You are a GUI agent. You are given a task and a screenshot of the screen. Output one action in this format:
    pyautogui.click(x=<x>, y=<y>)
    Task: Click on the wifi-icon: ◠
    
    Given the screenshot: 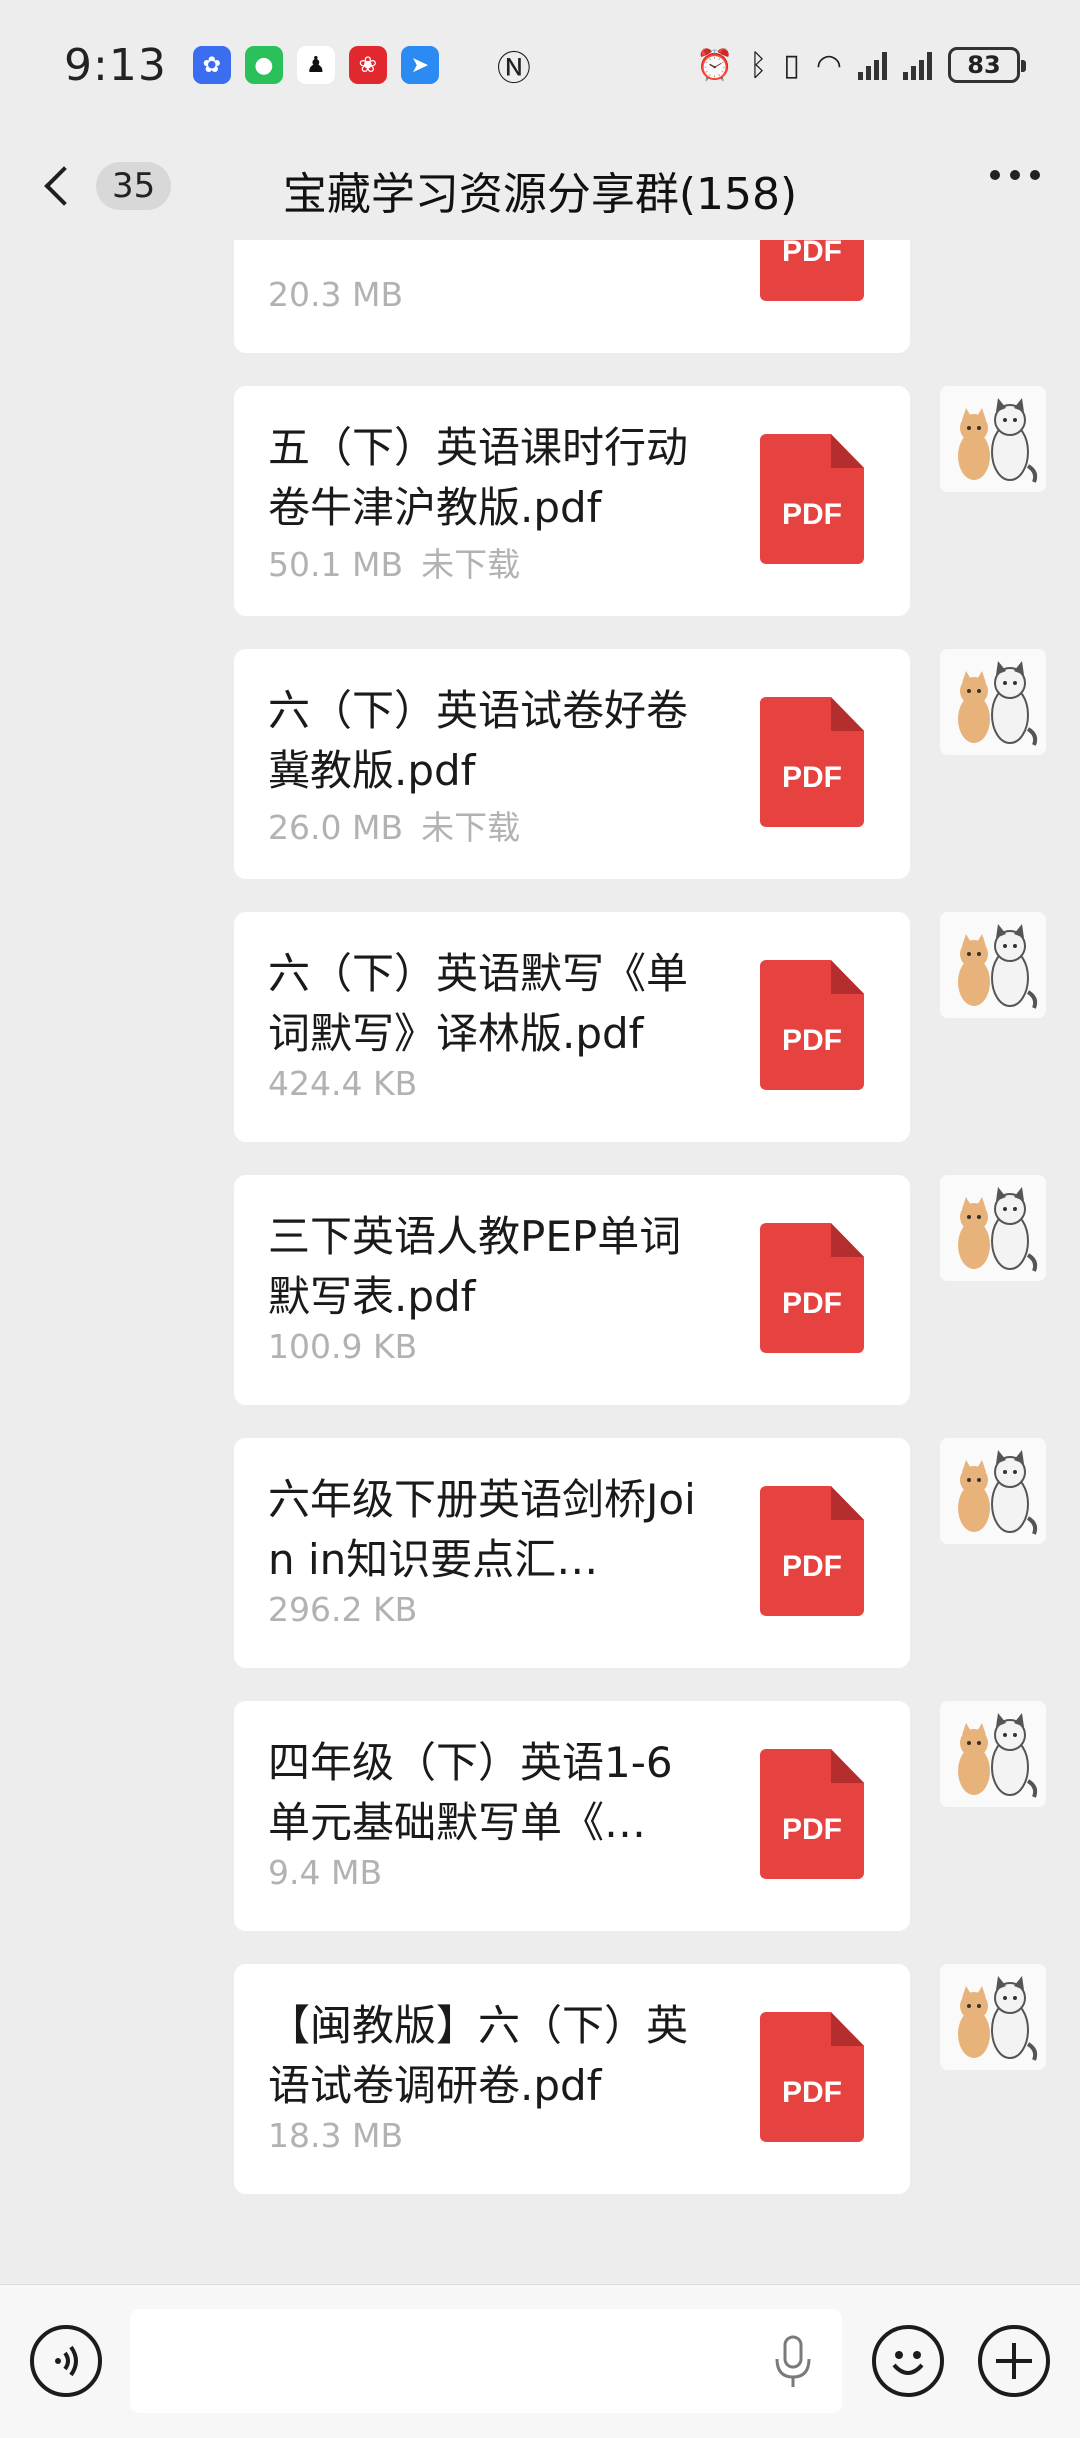 What is the action you would take?
    pyautogui.click(x=828, y=65)
    